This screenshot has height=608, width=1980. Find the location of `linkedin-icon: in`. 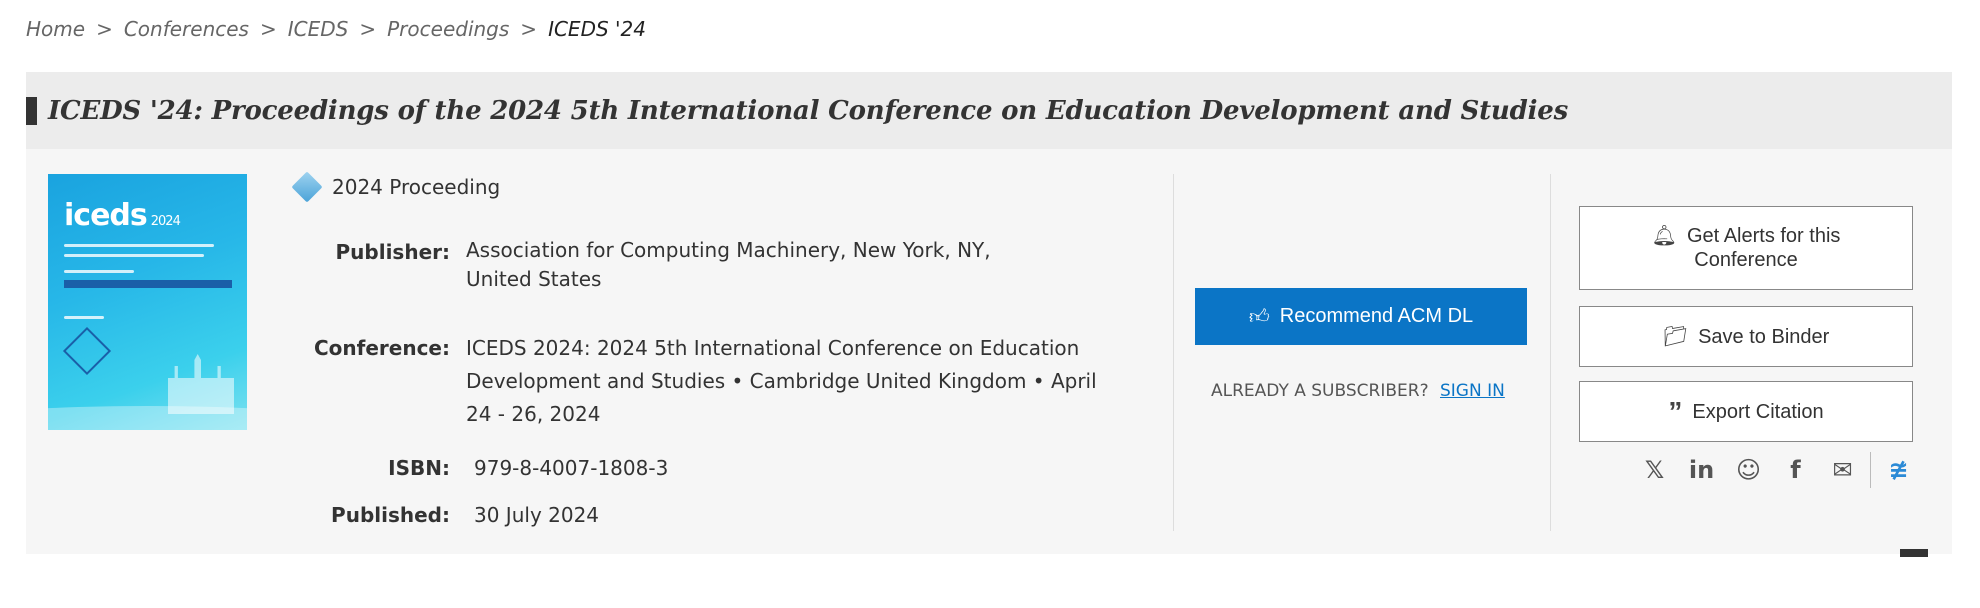

linkedin-icon: in is located at coordinates (1701, 470).